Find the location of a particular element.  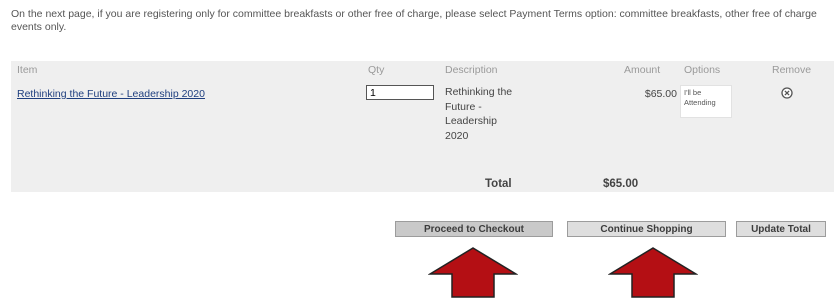

item-description: Rethinking the Future - Leadership 2020 is located at coordinates (479, 114).